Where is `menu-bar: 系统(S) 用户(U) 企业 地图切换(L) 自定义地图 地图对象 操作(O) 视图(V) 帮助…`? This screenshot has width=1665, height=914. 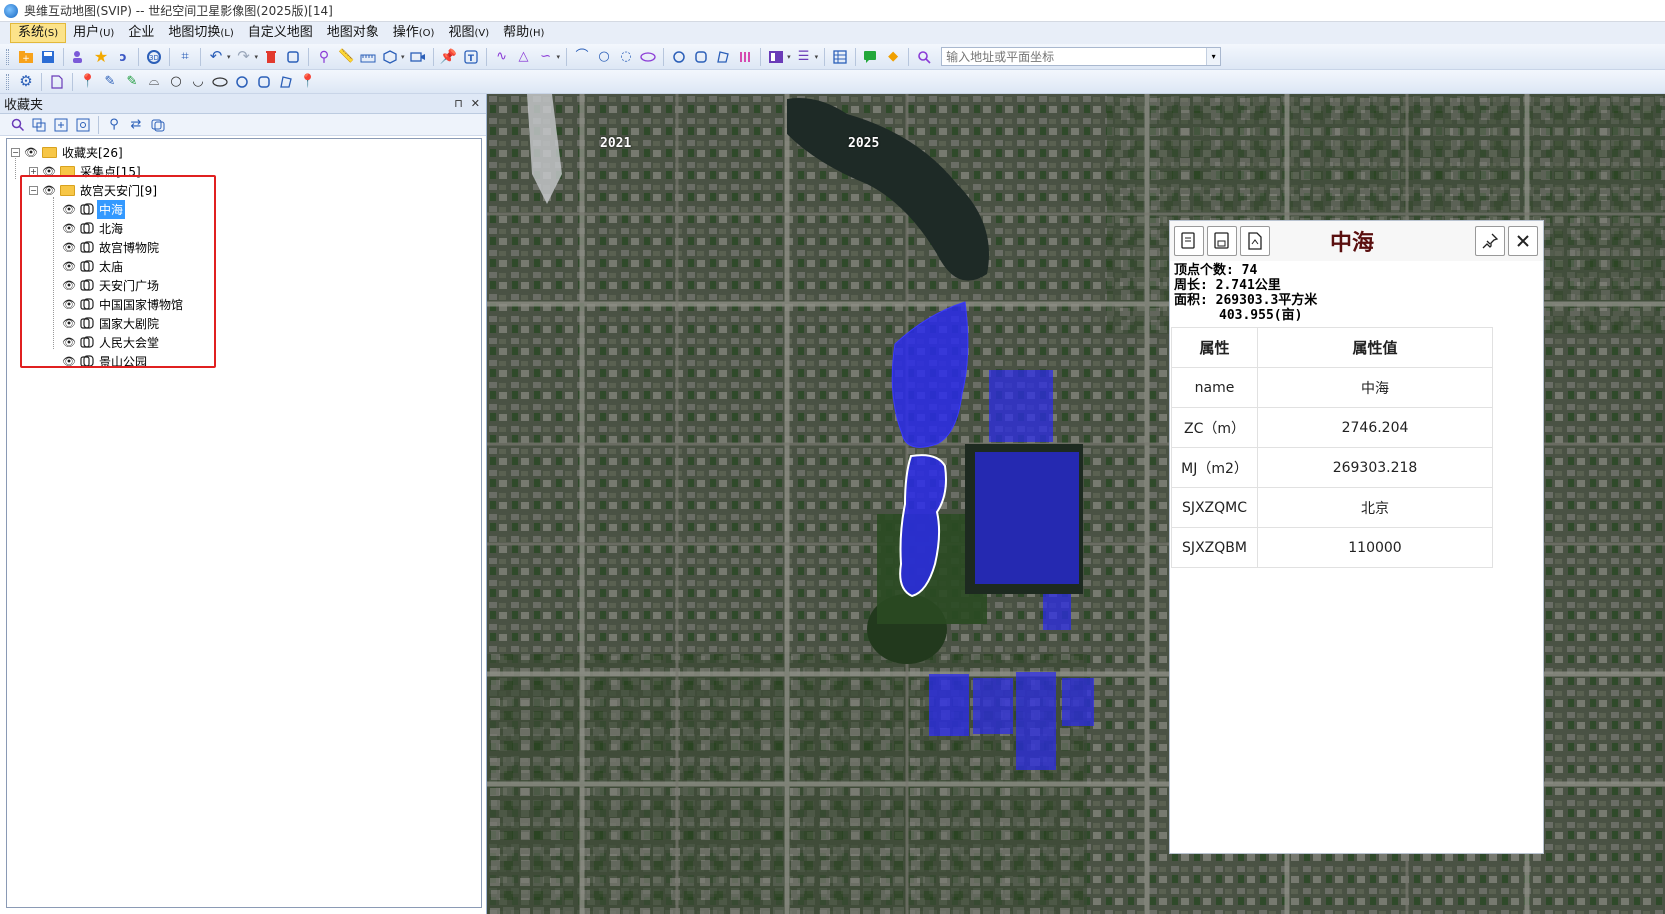 menu-bar: 系统(S) 用户(U) 企业 地图切换(L) 自定义地图 地图对象 操作(O) 视图(V) 帮助… is located at coordinates (832, 33).